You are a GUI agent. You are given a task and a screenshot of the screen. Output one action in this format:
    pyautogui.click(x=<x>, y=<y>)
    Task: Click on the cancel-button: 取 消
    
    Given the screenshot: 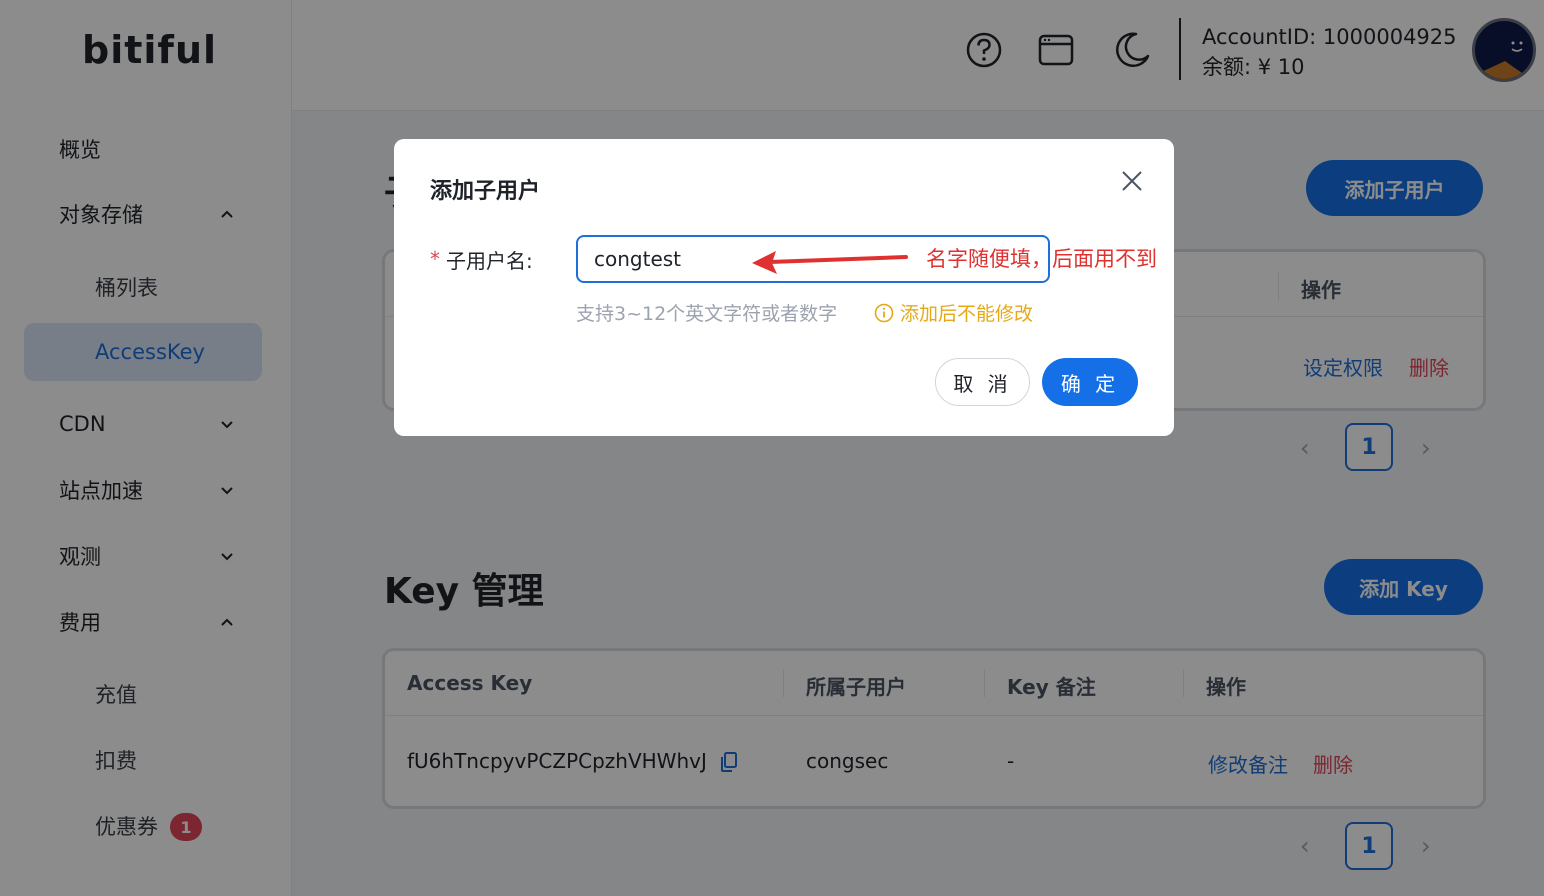 What is the action you would take?
    pyautogui.click(x=982, y=382)
    